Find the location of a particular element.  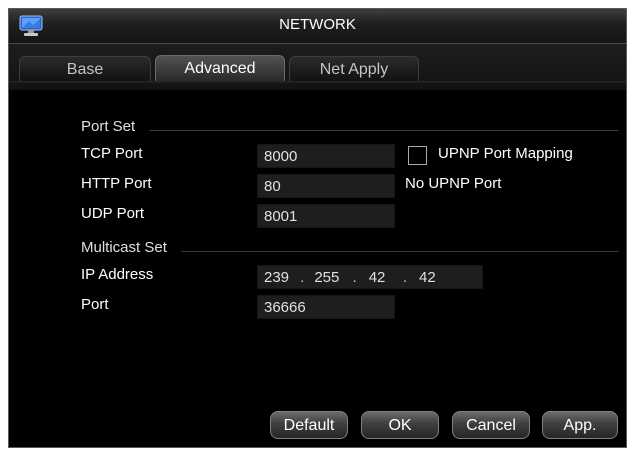

tab-advanced: Advanced is located at coordinates (220, 69).